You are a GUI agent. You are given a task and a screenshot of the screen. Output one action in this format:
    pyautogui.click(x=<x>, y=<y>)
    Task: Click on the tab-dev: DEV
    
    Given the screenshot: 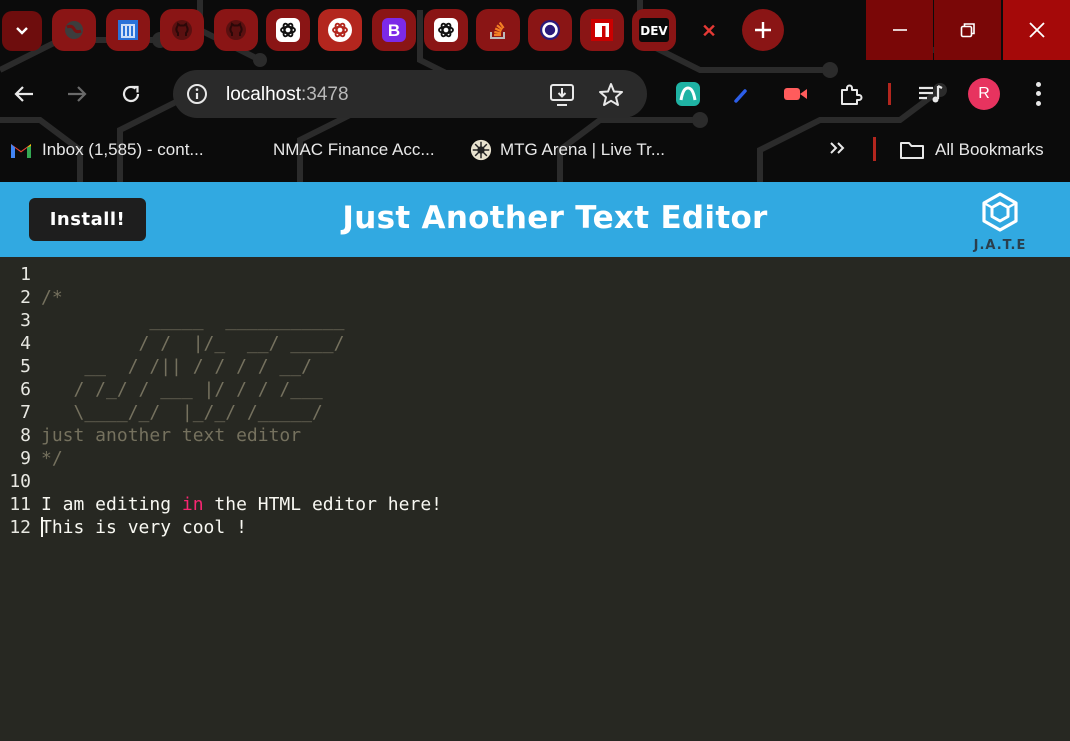 What is the action you would take?
    pyautogui.click(x=654, y=30)
    